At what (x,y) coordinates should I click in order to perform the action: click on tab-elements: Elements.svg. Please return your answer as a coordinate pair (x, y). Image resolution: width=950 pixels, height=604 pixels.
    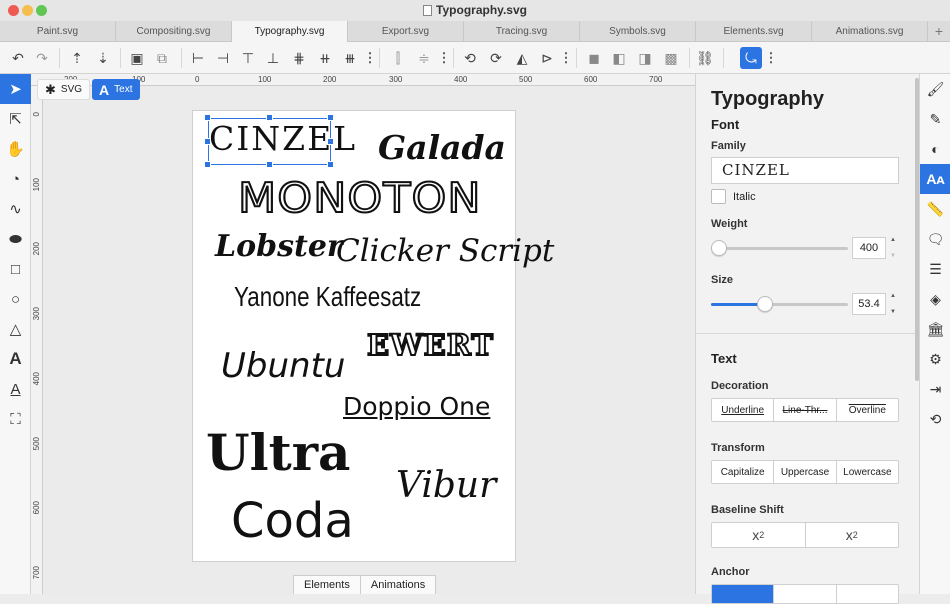
    Looking at the image, I should click on (754, 31).